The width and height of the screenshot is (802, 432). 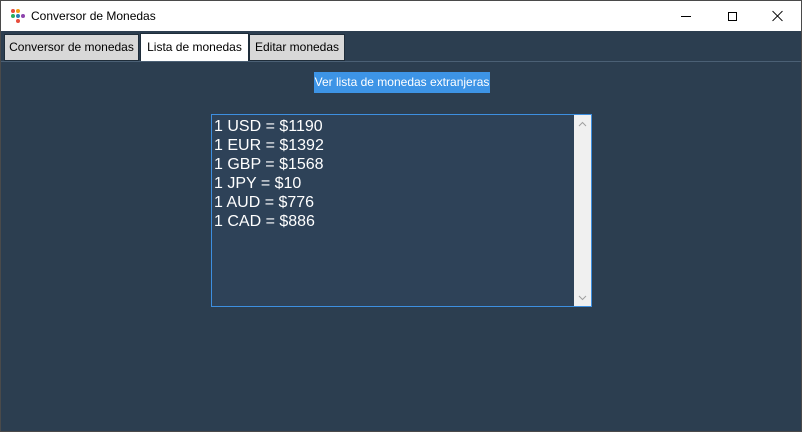 What do you see at coordinates (394, 183) in the screenshot?
I see `list-item: 1 JPY = $10` at bounding box center [394, 183].